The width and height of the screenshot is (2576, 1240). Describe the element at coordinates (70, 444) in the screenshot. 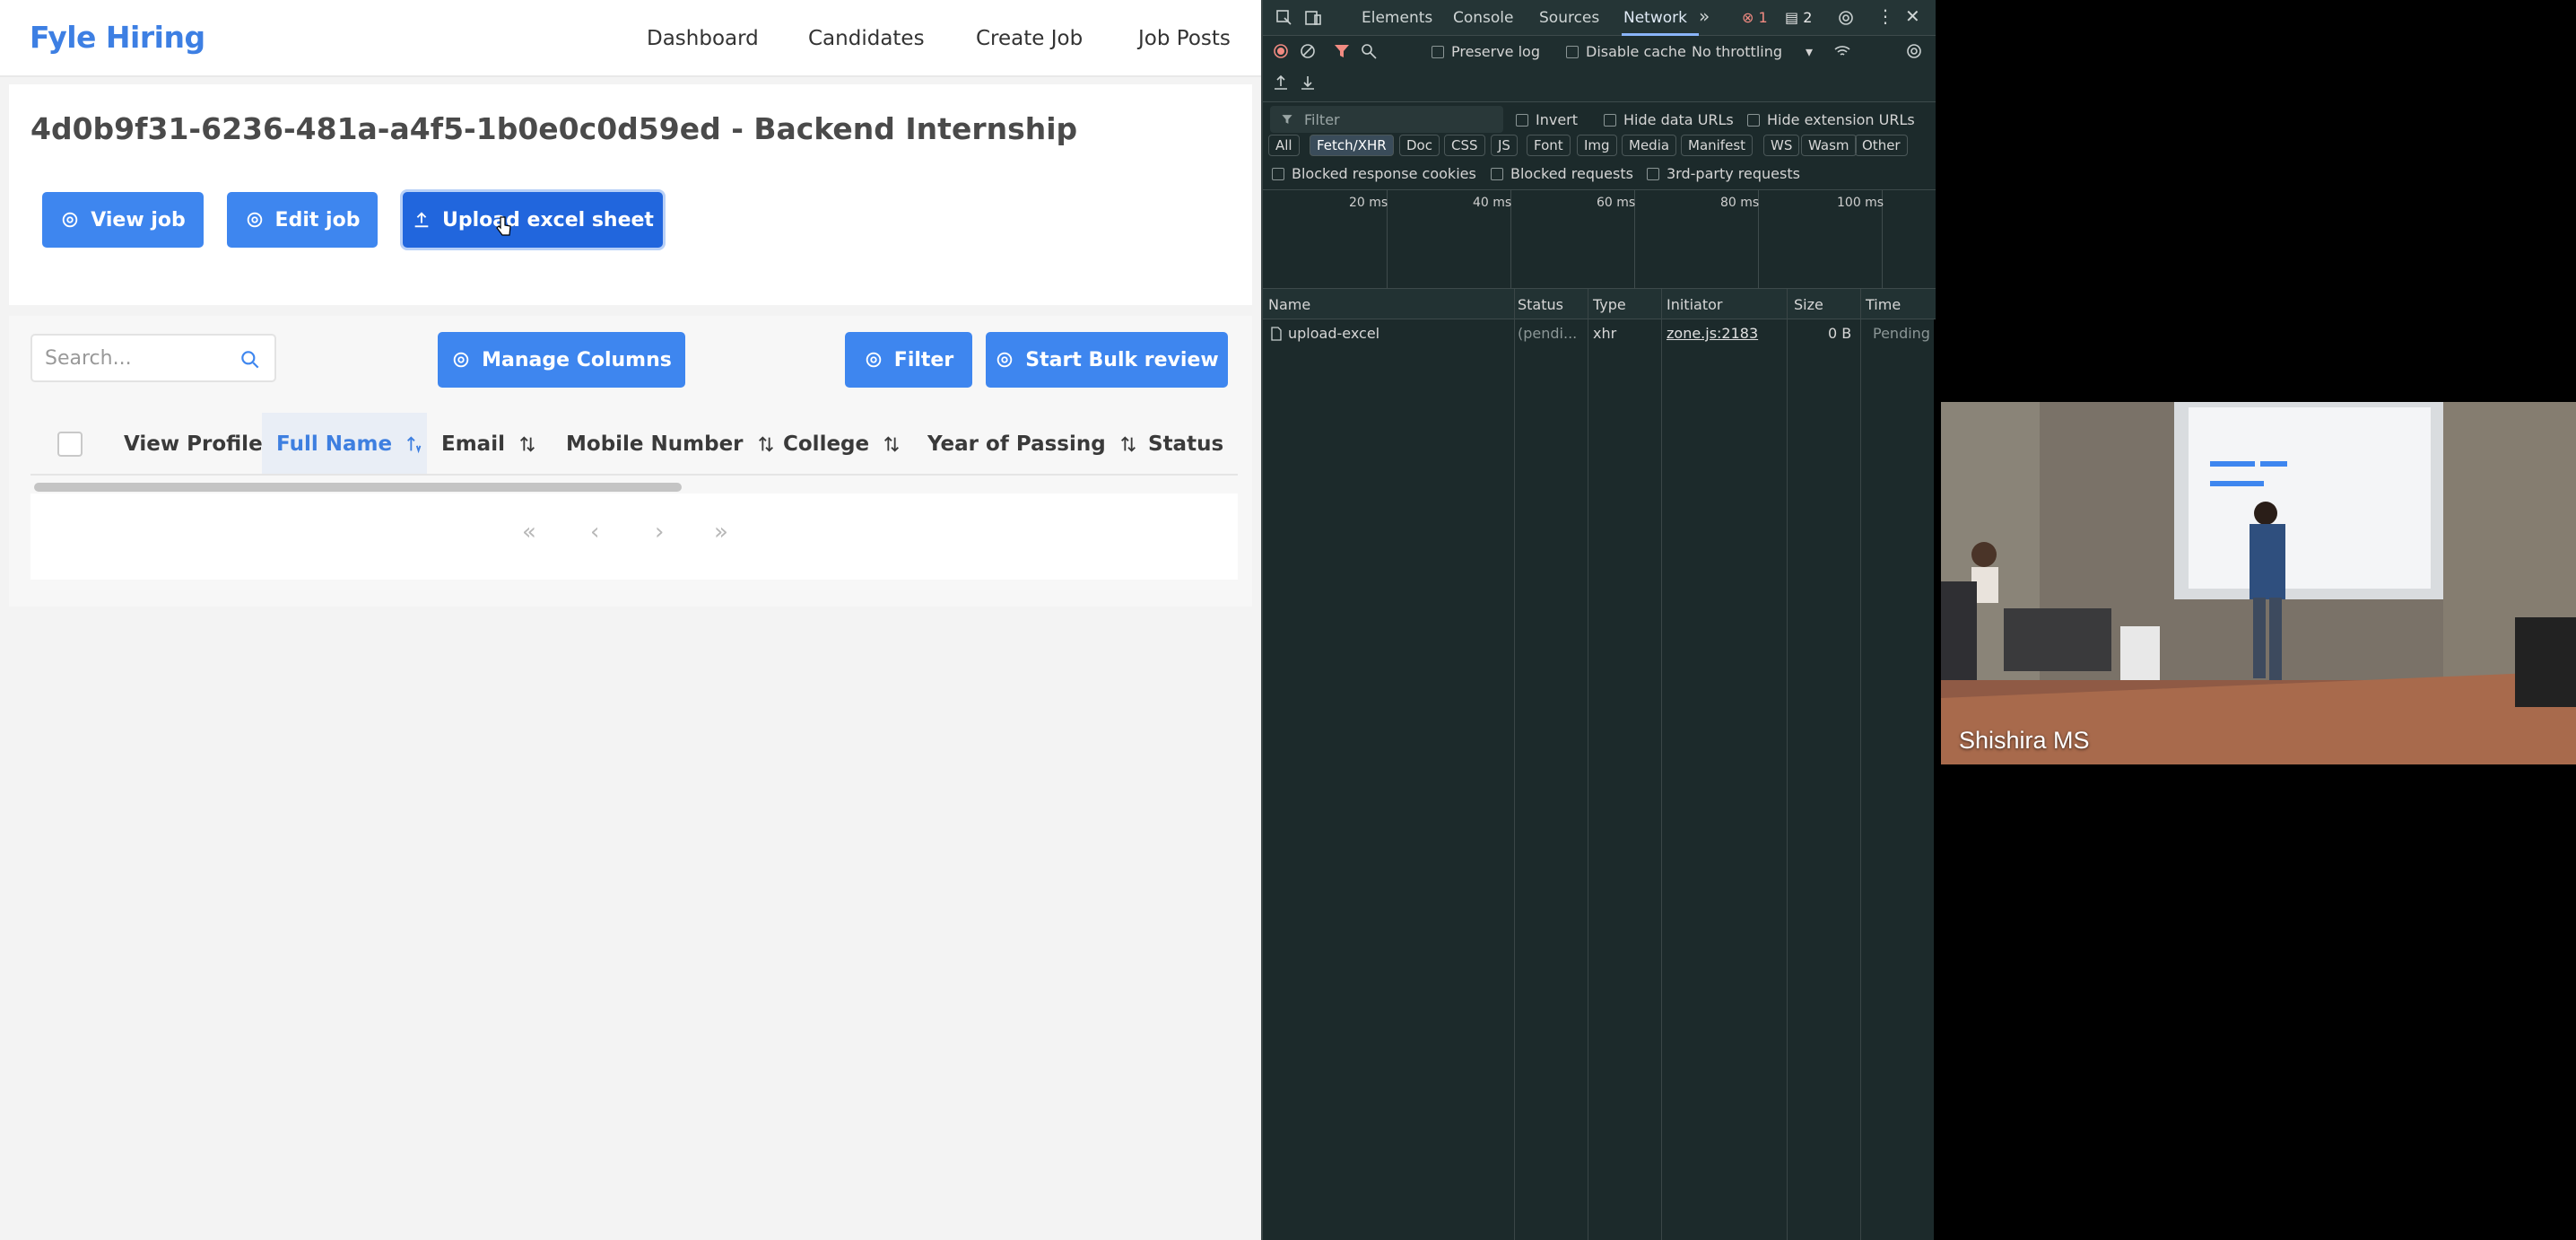

I see `select-all-checkbox` at that location.